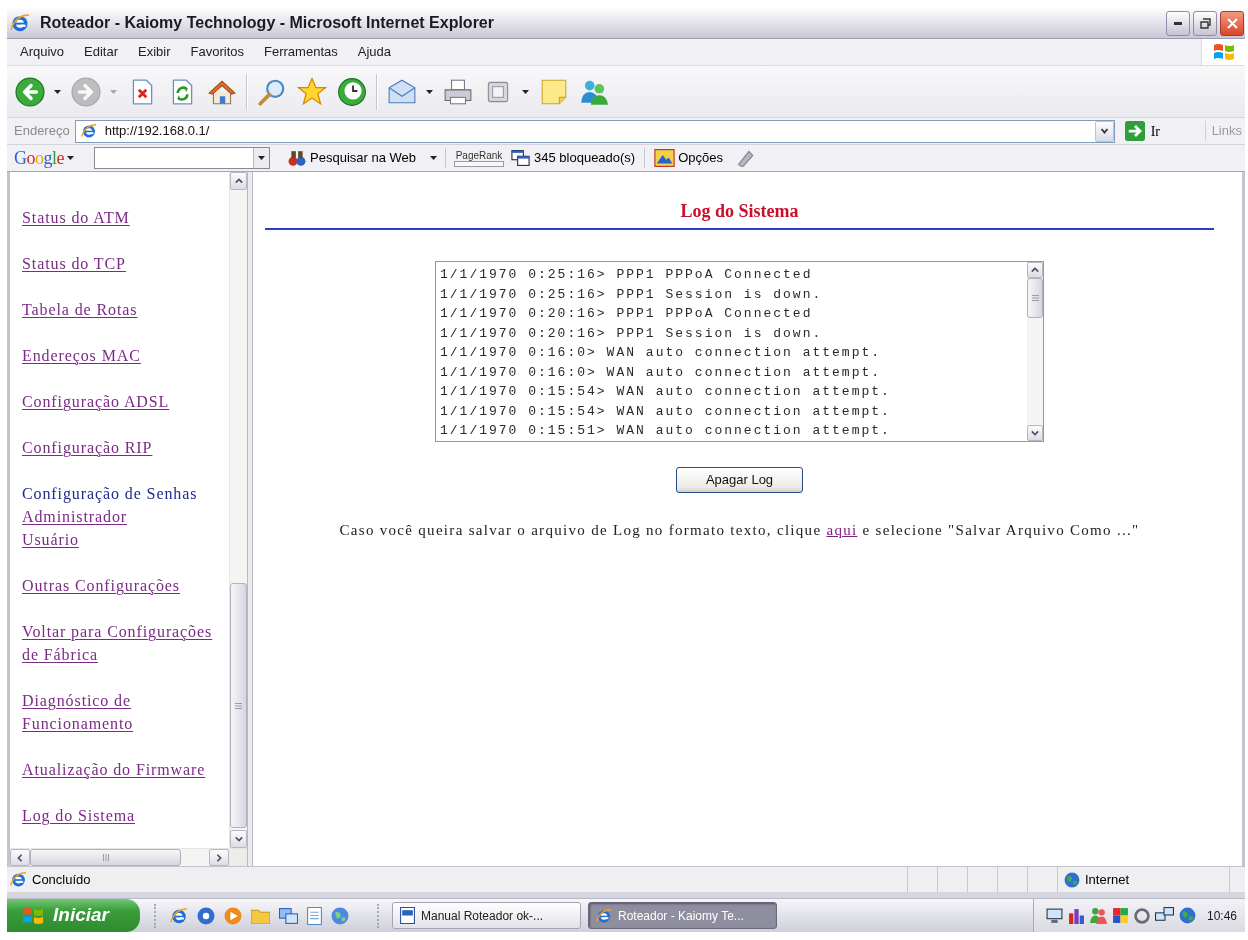  Describe the element at coordinates (80, 309) in the screenshot. I see `sidebar-link: Tabela de Rotas` at that location.